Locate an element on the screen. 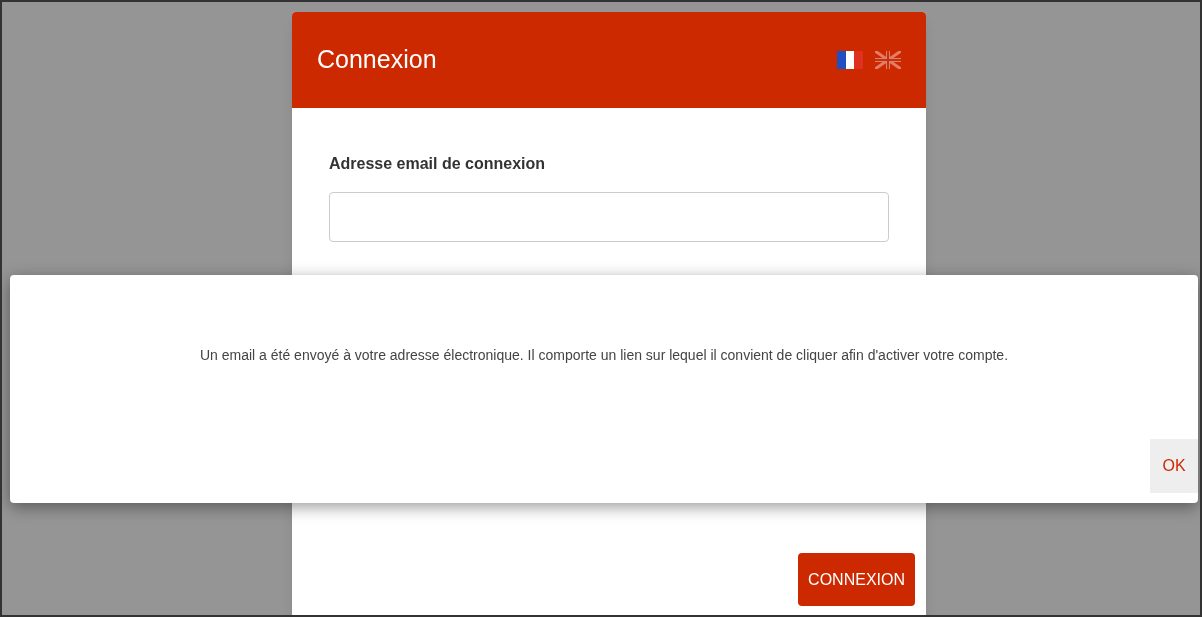 This screenshot has width=1202, height=617. ok-button: OK is located at coordinates (1174, 466).